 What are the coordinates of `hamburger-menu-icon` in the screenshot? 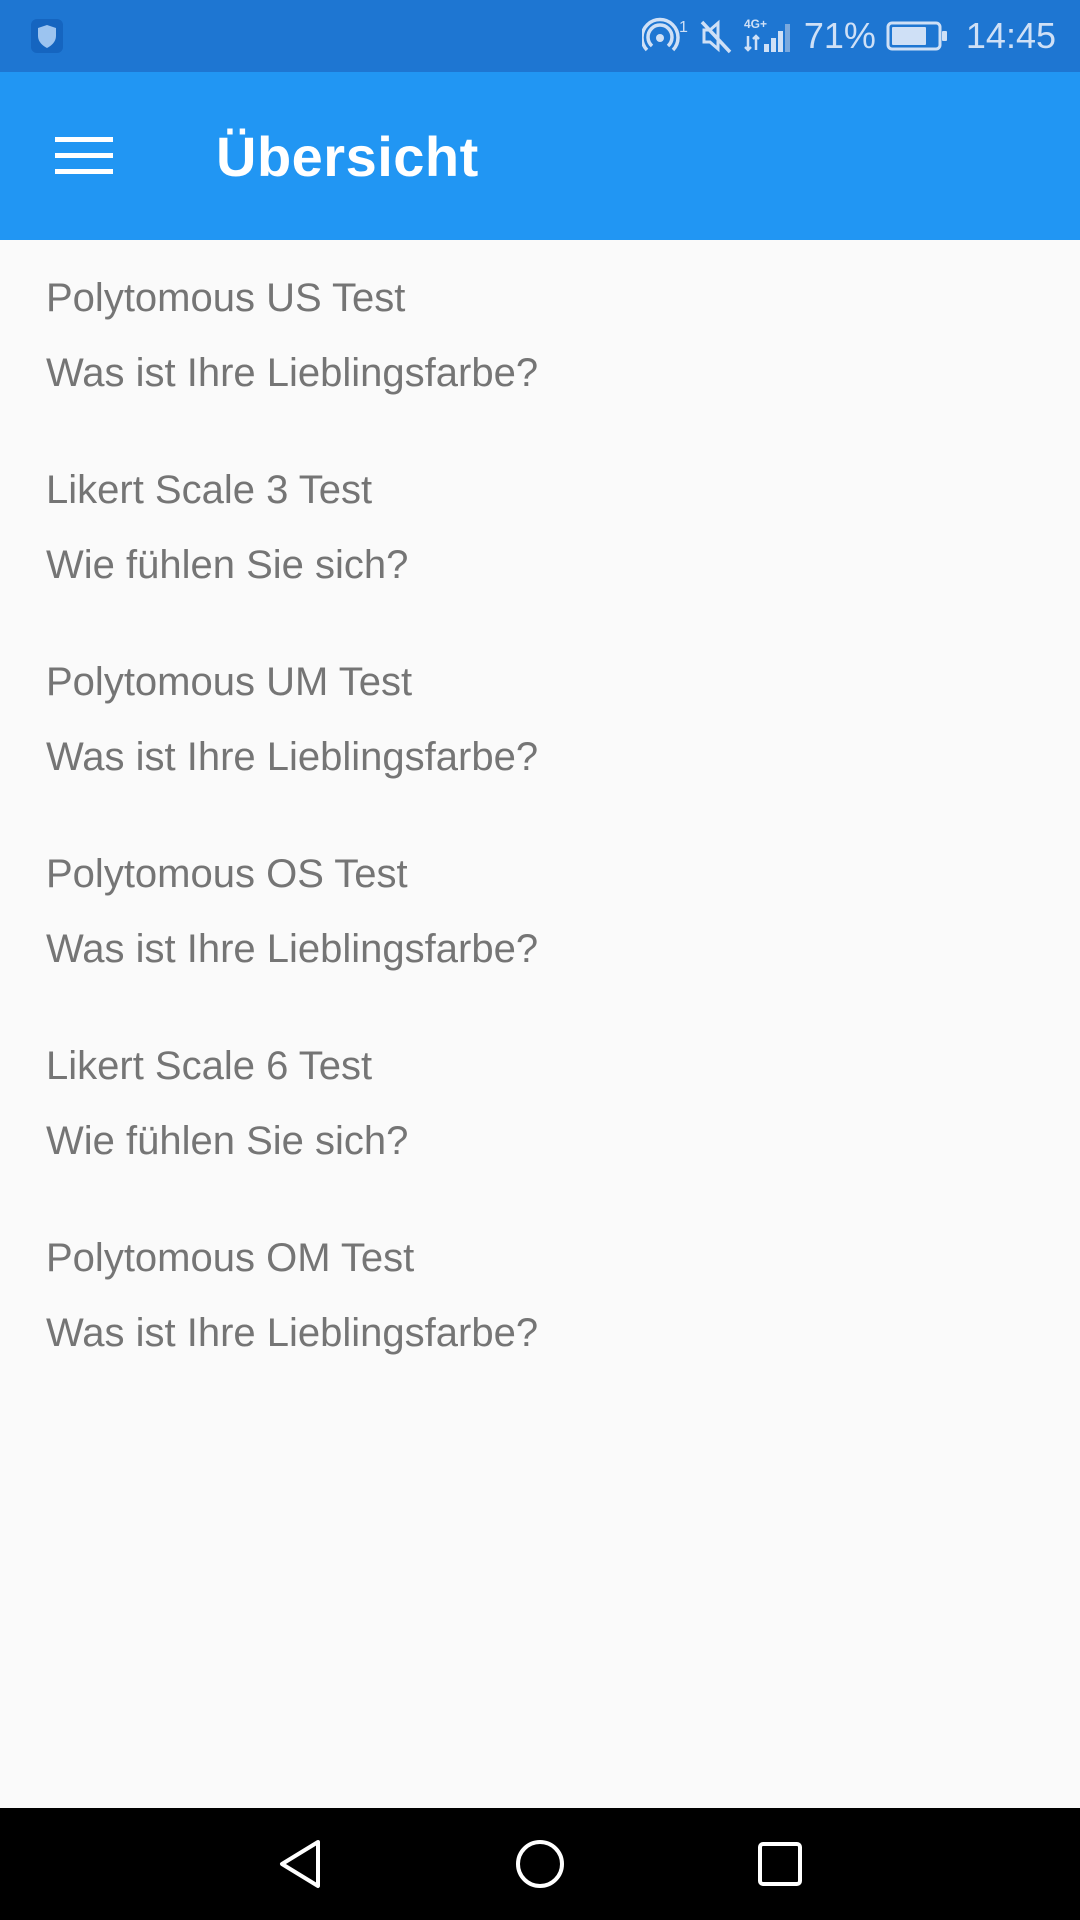 It's located at (84, 155).